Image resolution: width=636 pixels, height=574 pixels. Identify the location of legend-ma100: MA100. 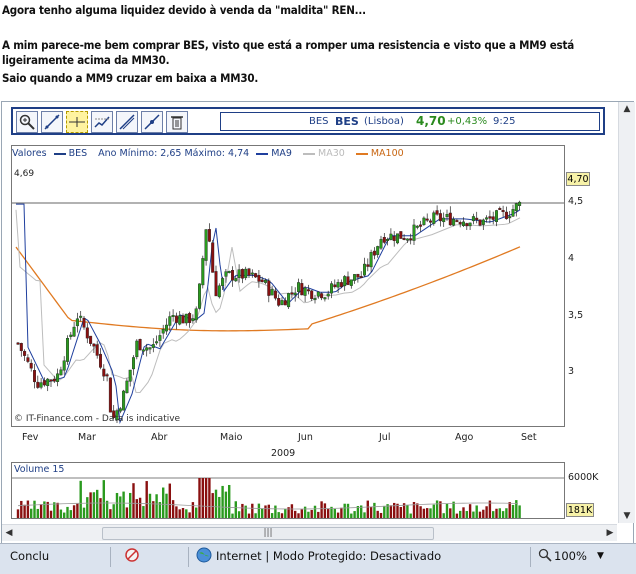
(387, 153).